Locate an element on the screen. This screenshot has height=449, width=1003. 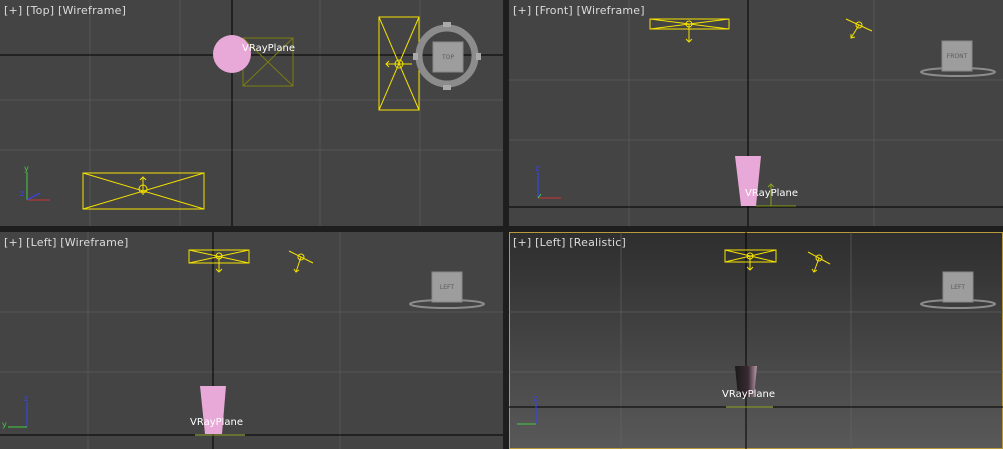
viewcube: TOP is located at coordinates (447, 56).